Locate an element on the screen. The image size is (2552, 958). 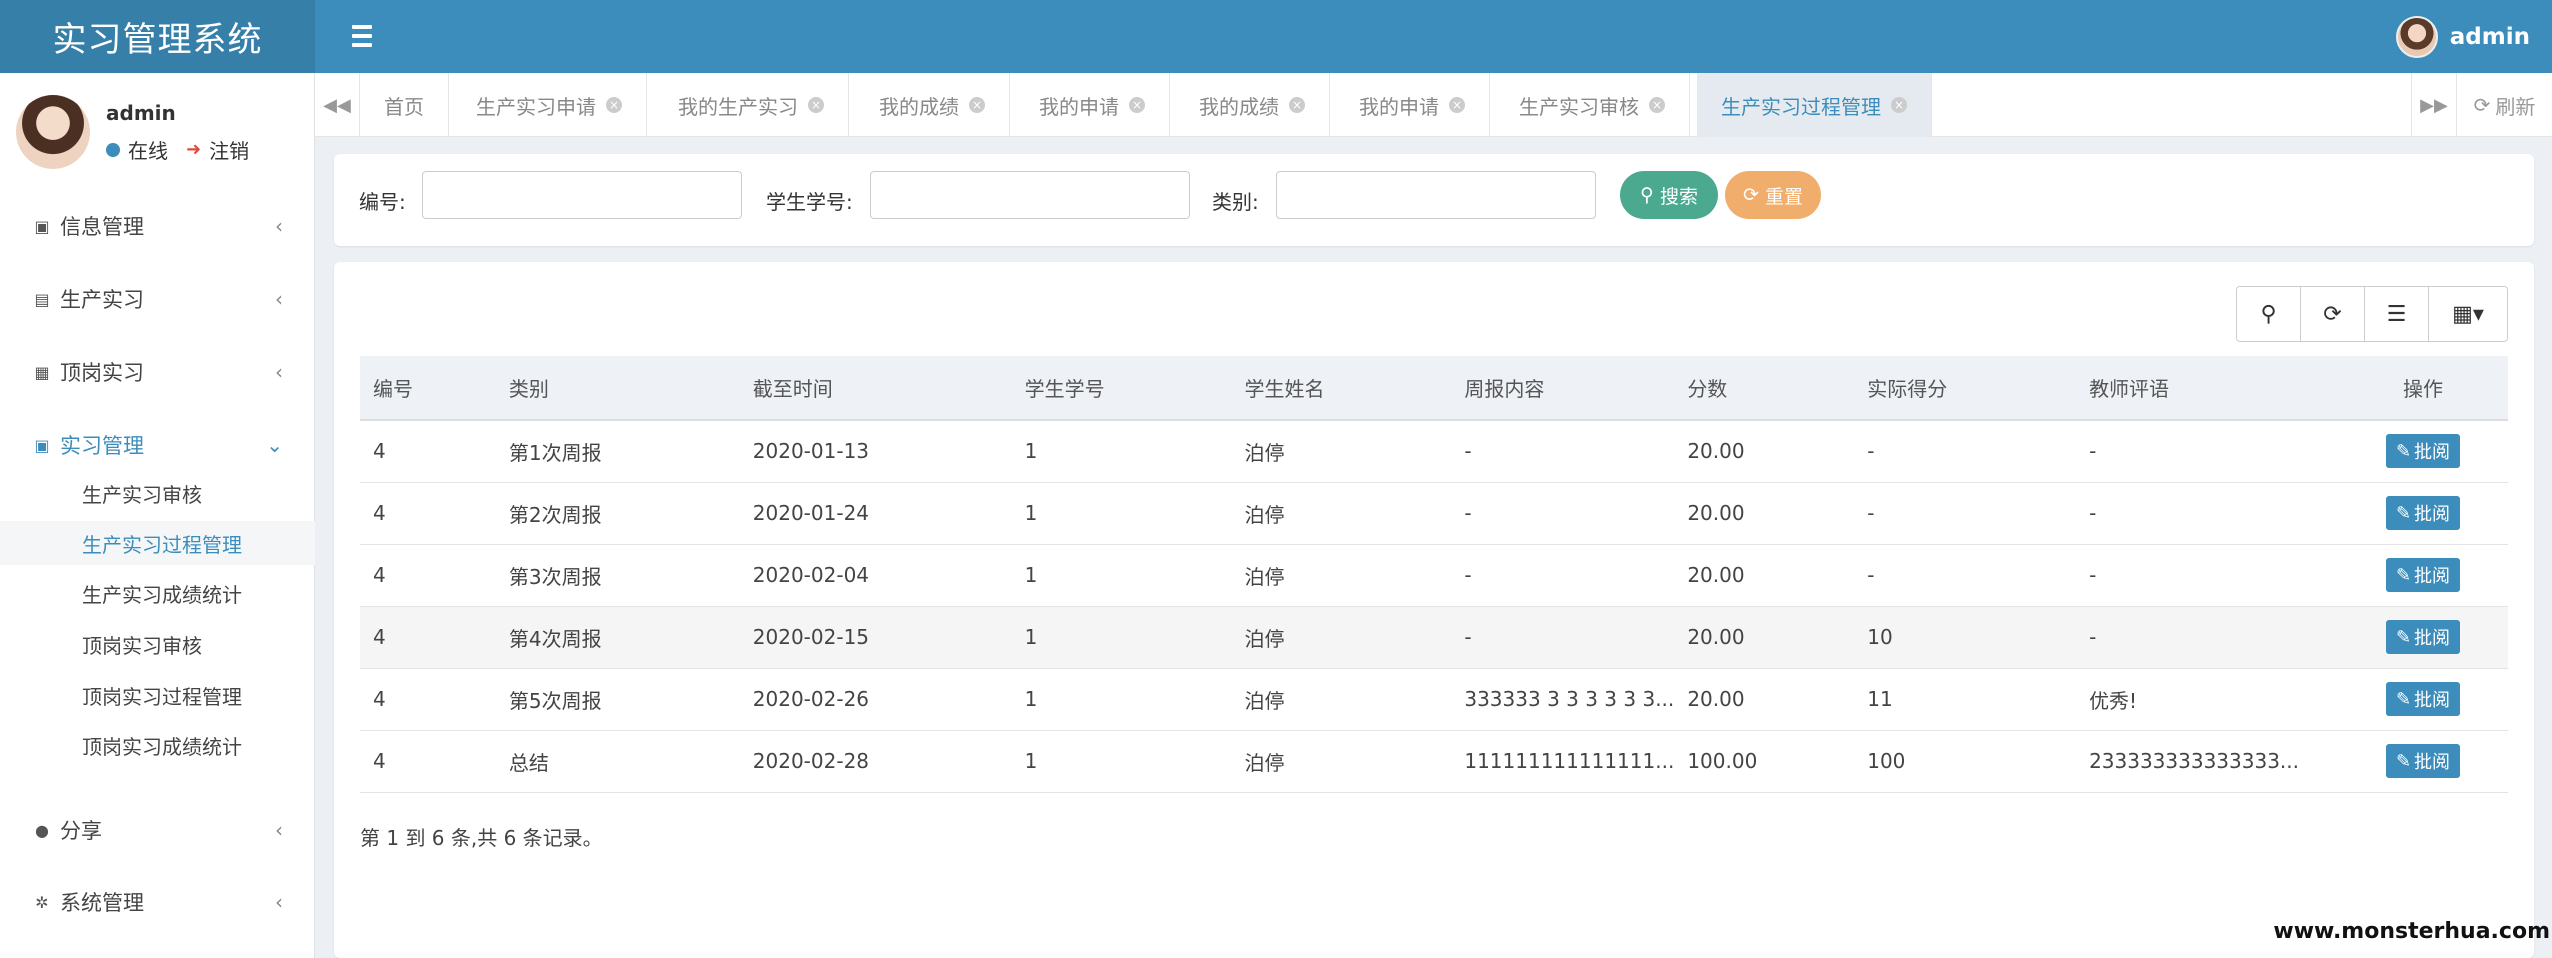
tab-item: 我的生产实习 × is located at coordinates (751, 105).